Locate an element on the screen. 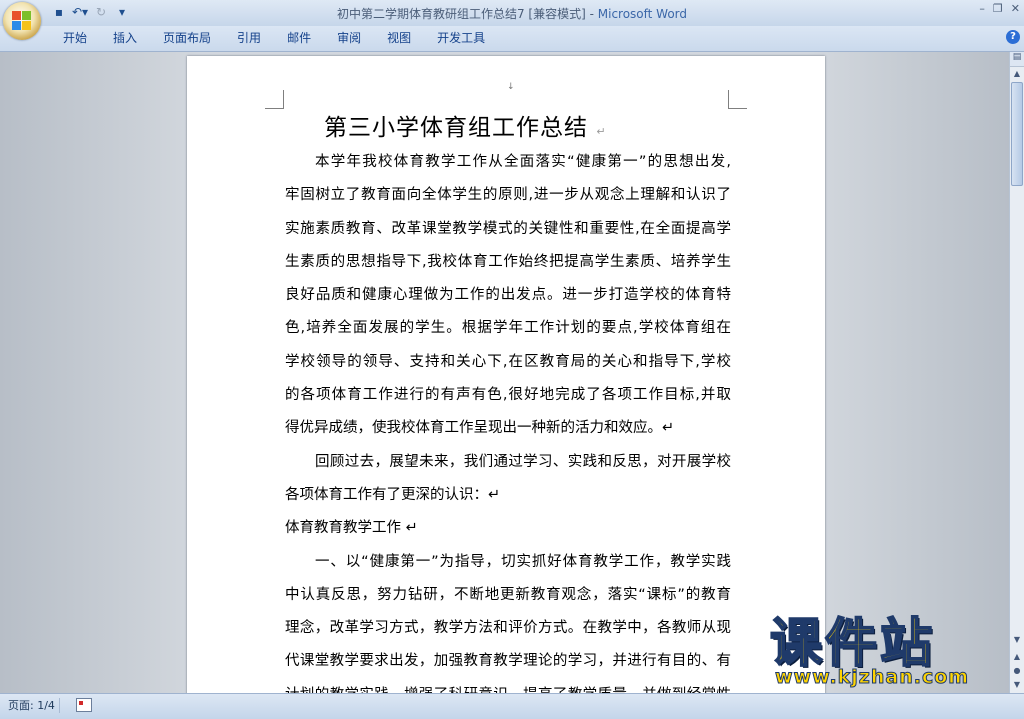  window-title: 初中第二学期体育教研组工作总结7 [兼容模式] - Microsoft Word is located at coordinates (512, 13).